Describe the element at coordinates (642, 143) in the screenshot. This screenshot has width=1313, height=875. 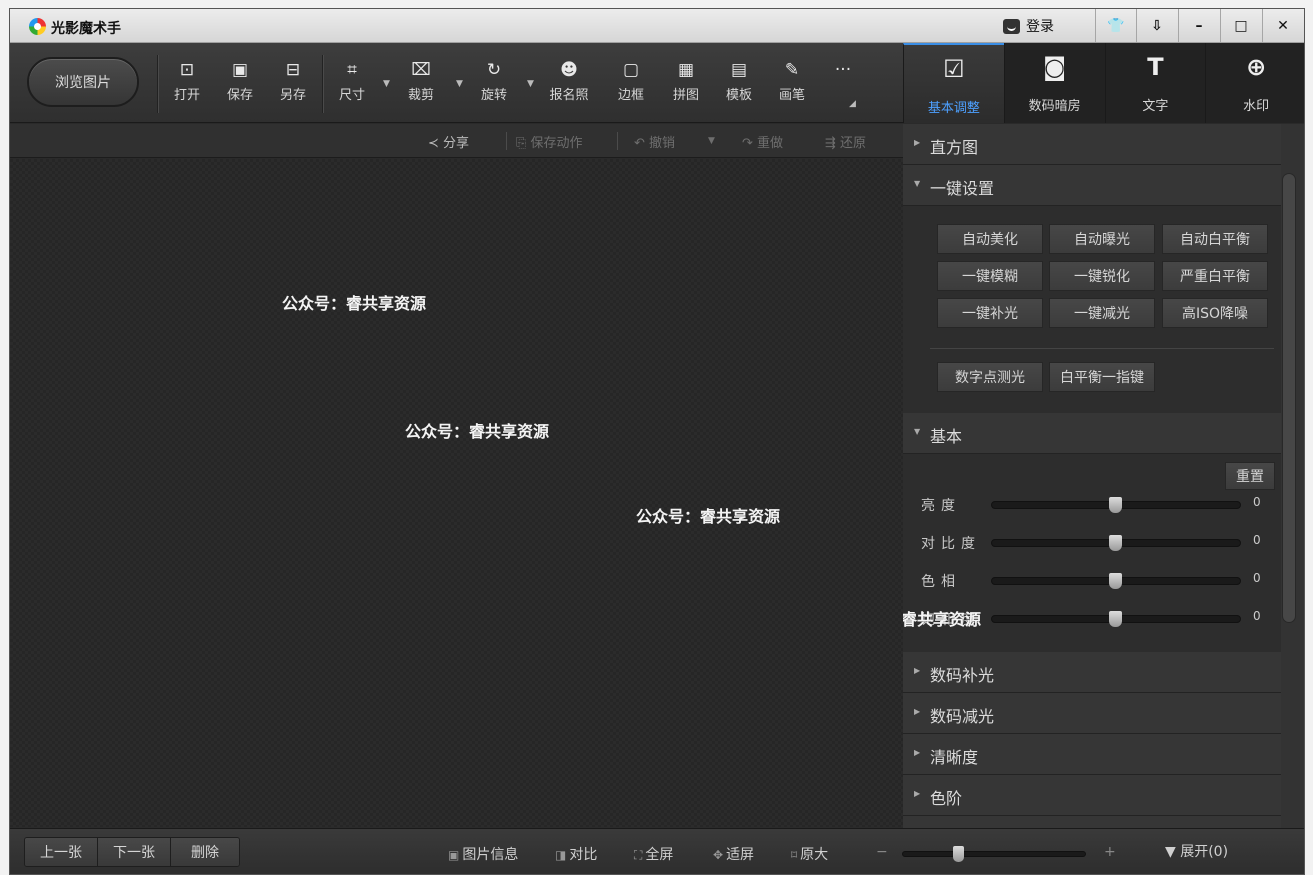
I see `undo-icon: ↶` at that location.